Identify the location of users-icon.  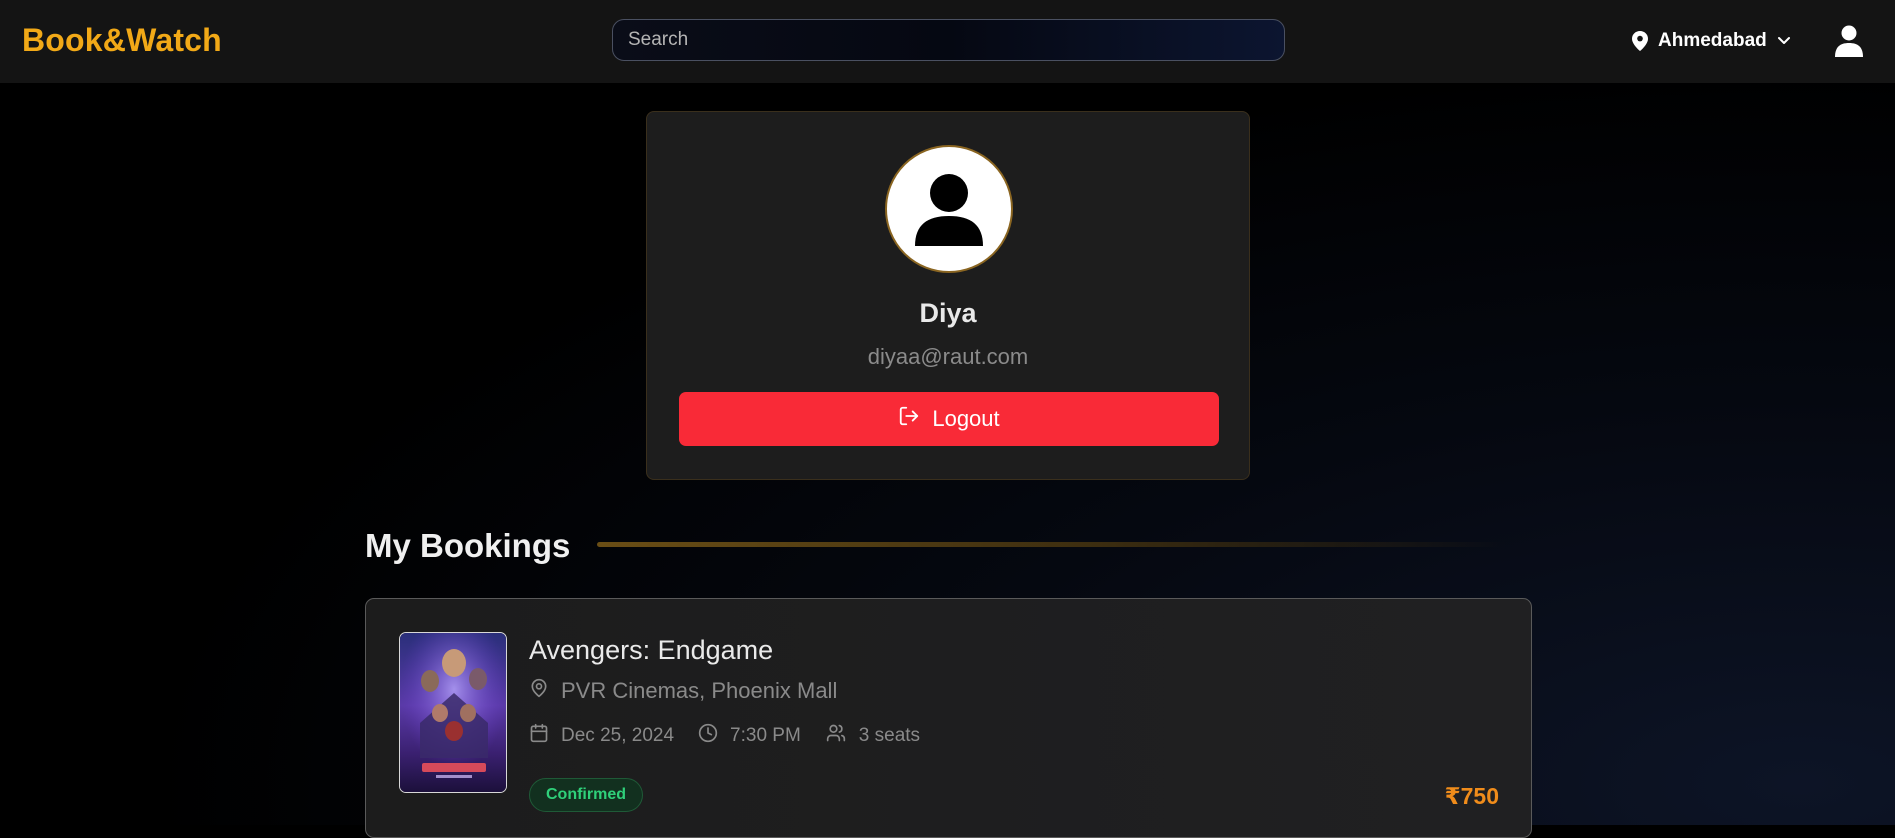
(836, 736).